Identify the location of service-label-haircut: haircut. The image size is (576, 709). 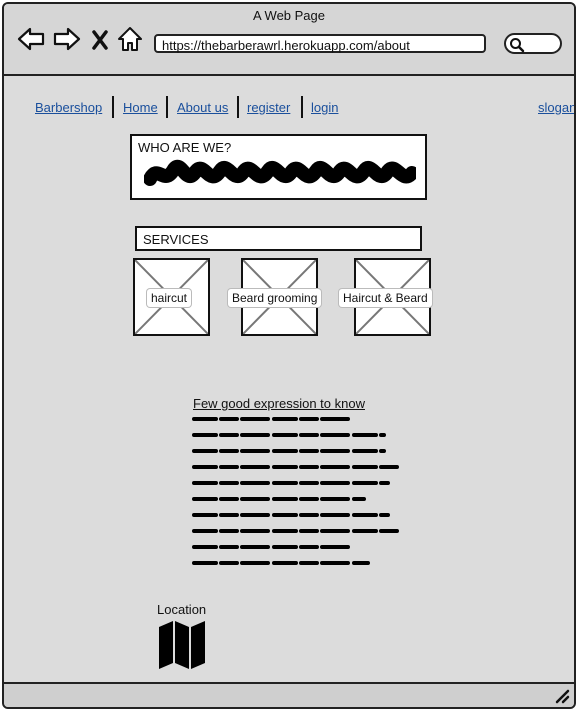
(169, 298).